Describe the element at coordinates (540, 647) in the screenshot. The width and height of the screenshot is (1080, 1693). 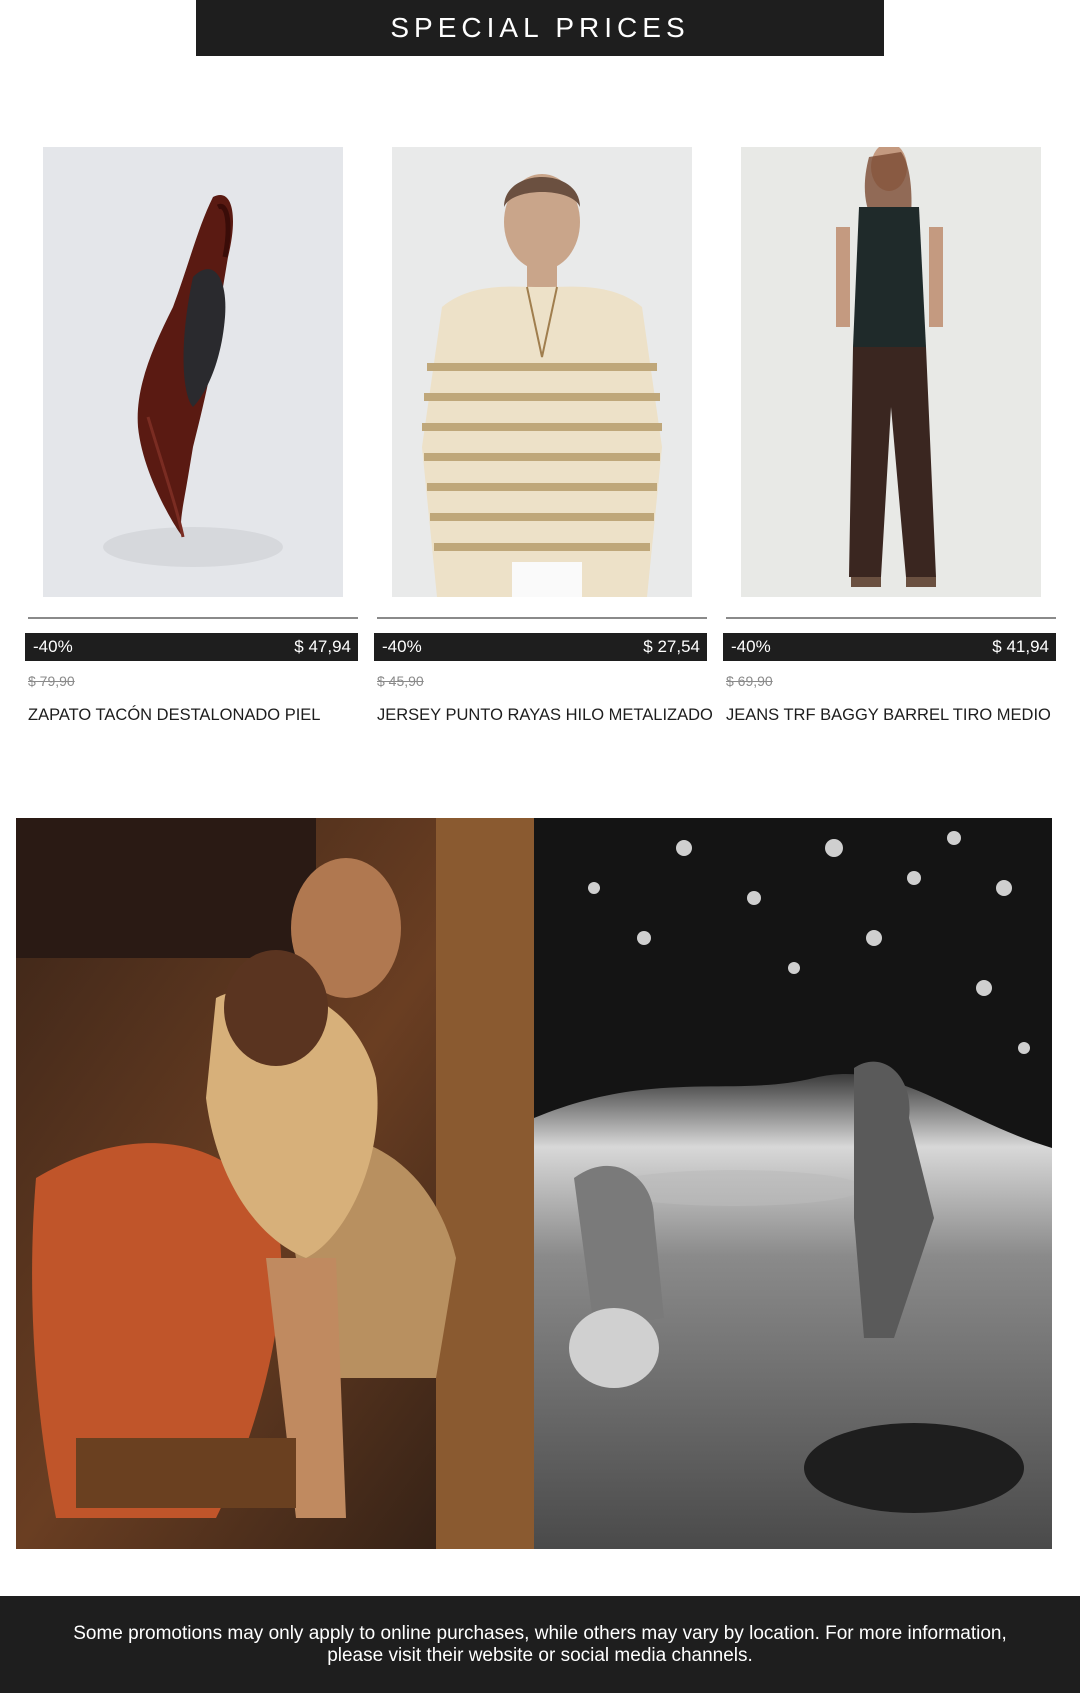
I see `price-bar: -40% $ 27,54` at that location.